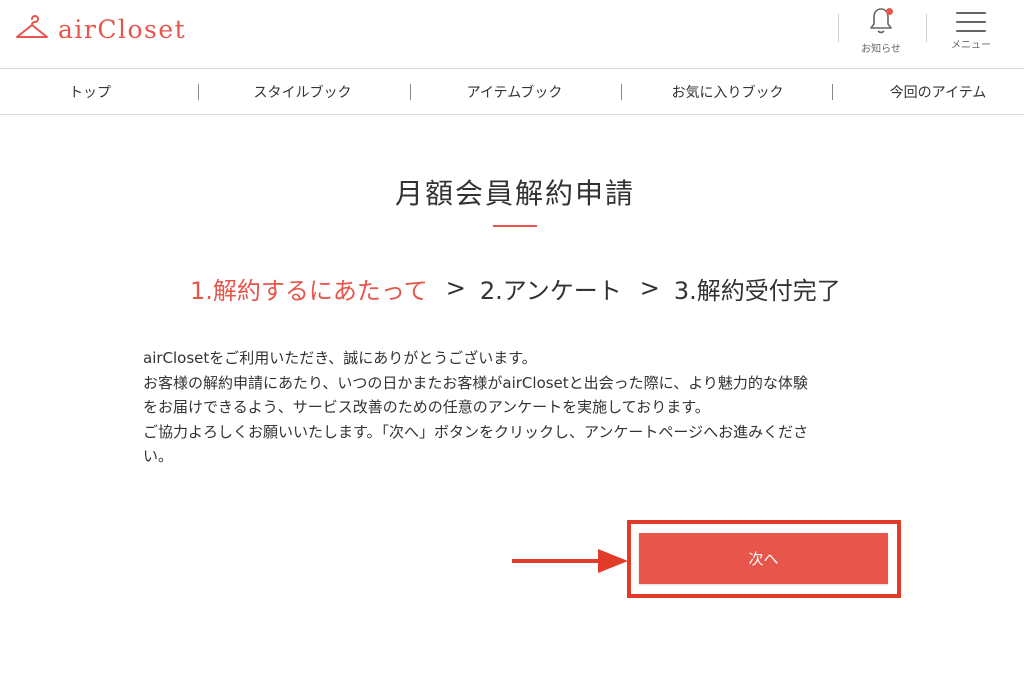  I want to click on notifications-button: お知らせ, so click(881, 32).